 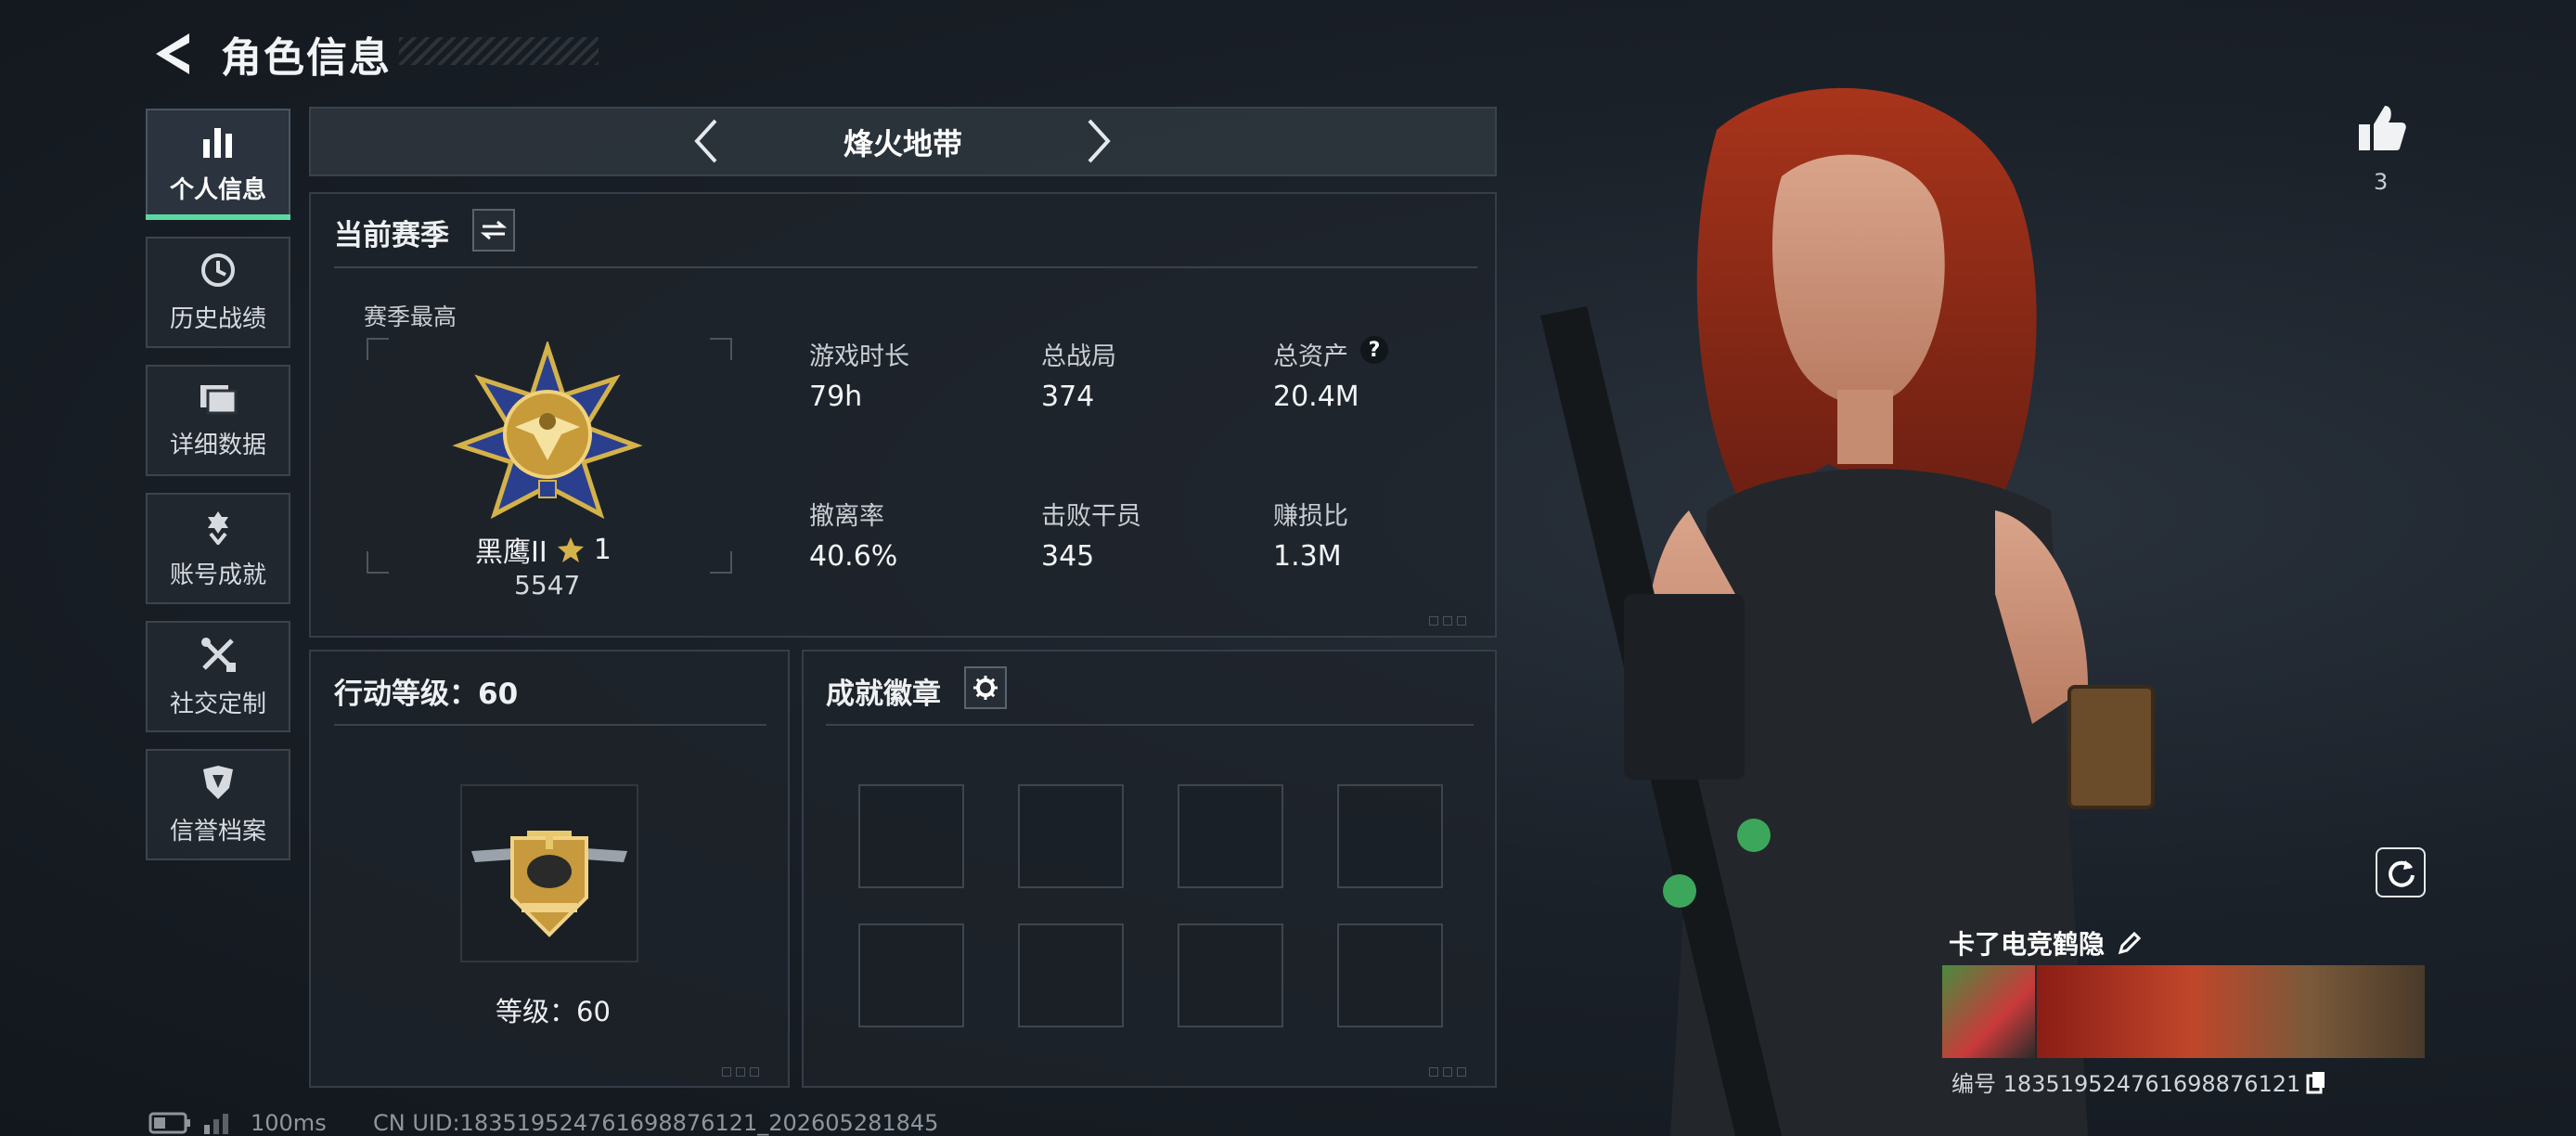 I want to click on copy-icon, so click(x=2316, y=1082).